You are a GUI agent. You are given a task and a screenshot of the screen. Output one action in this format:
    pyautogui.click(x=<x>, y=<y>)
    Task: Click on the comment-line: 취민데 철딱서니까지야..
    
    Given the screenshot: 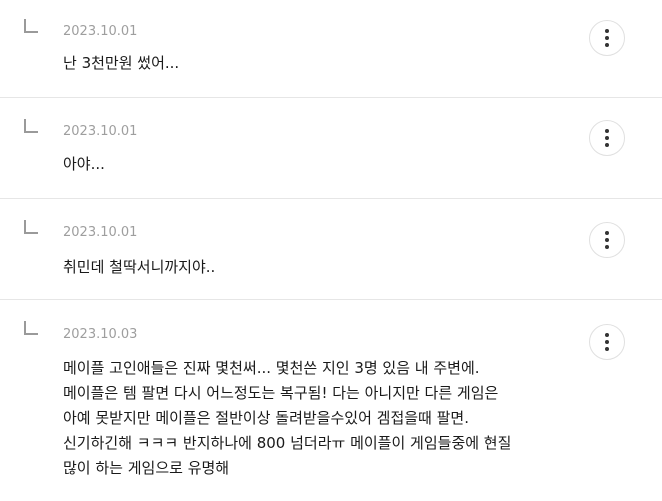 What is the action you would take?
    pyautogui.click(x=139, y=267)
    